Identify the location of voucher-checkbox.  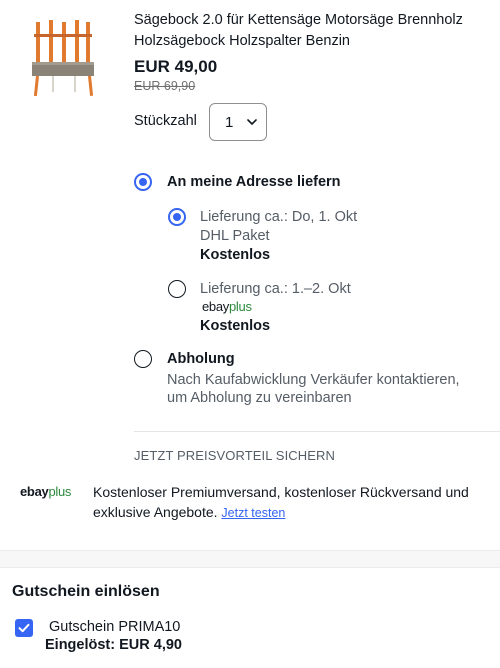
(24, 628).